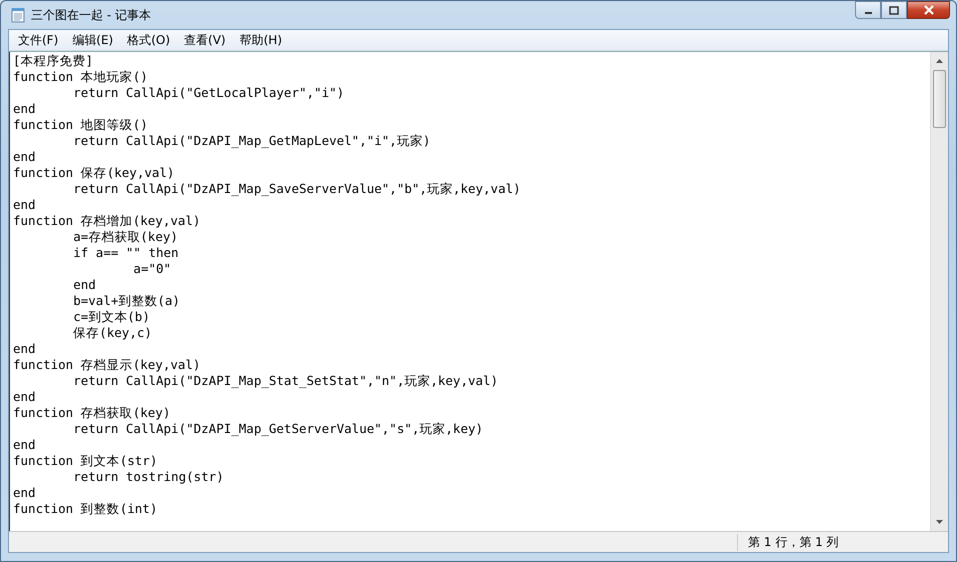  What do you see at coordinates (260, 40) in the screenshot?
I see `menu-item: 帮助(H)` at bounding box center [260, 40].